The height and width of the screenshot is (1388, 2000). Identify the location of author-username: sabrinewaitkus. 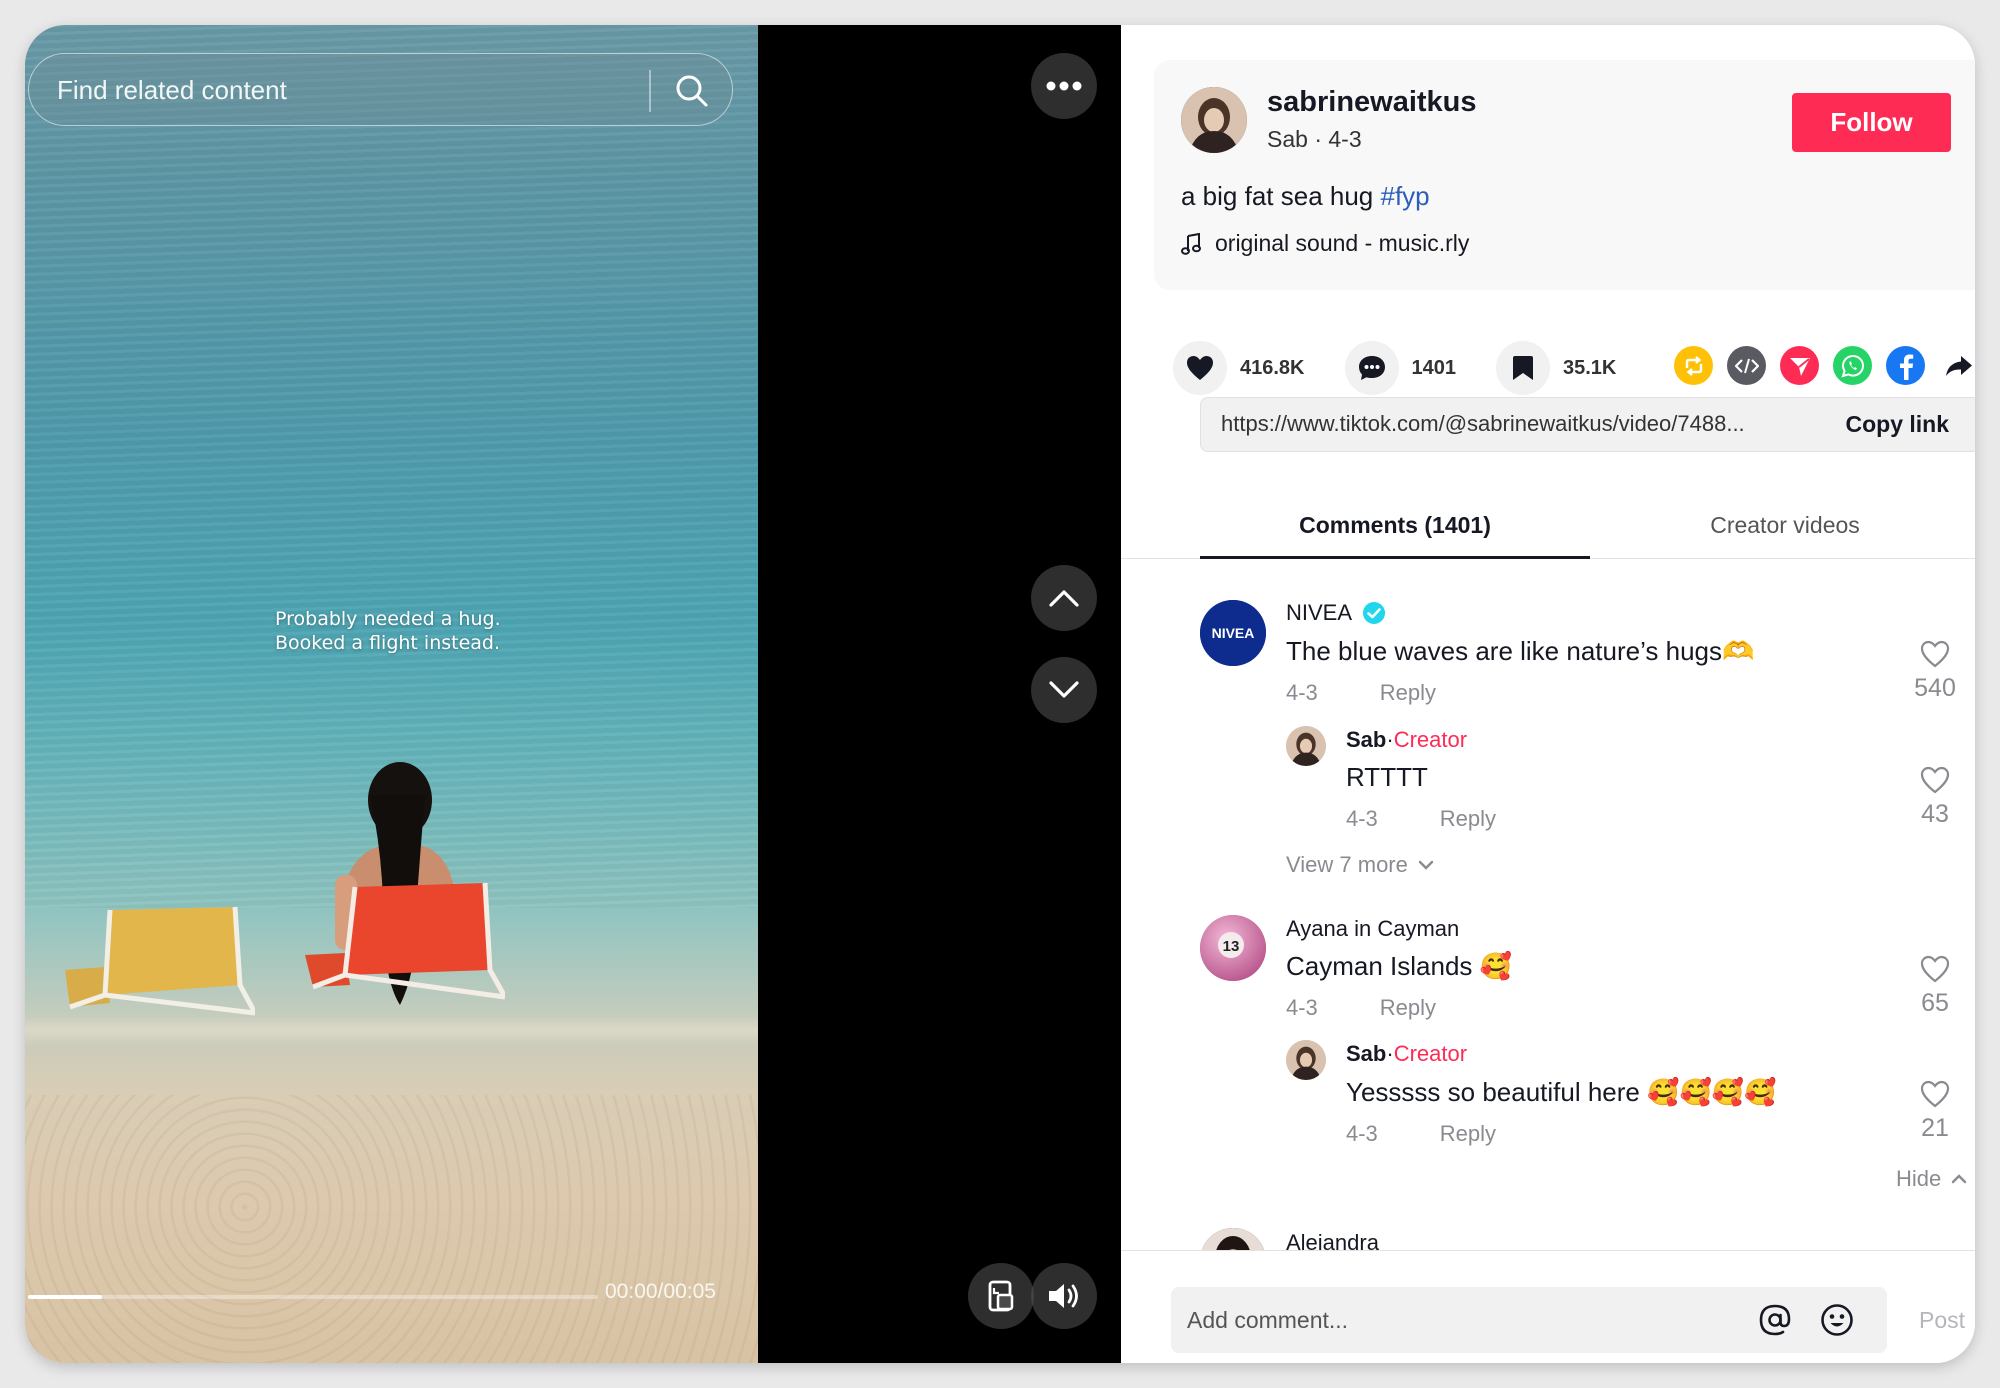
(1372, 102).